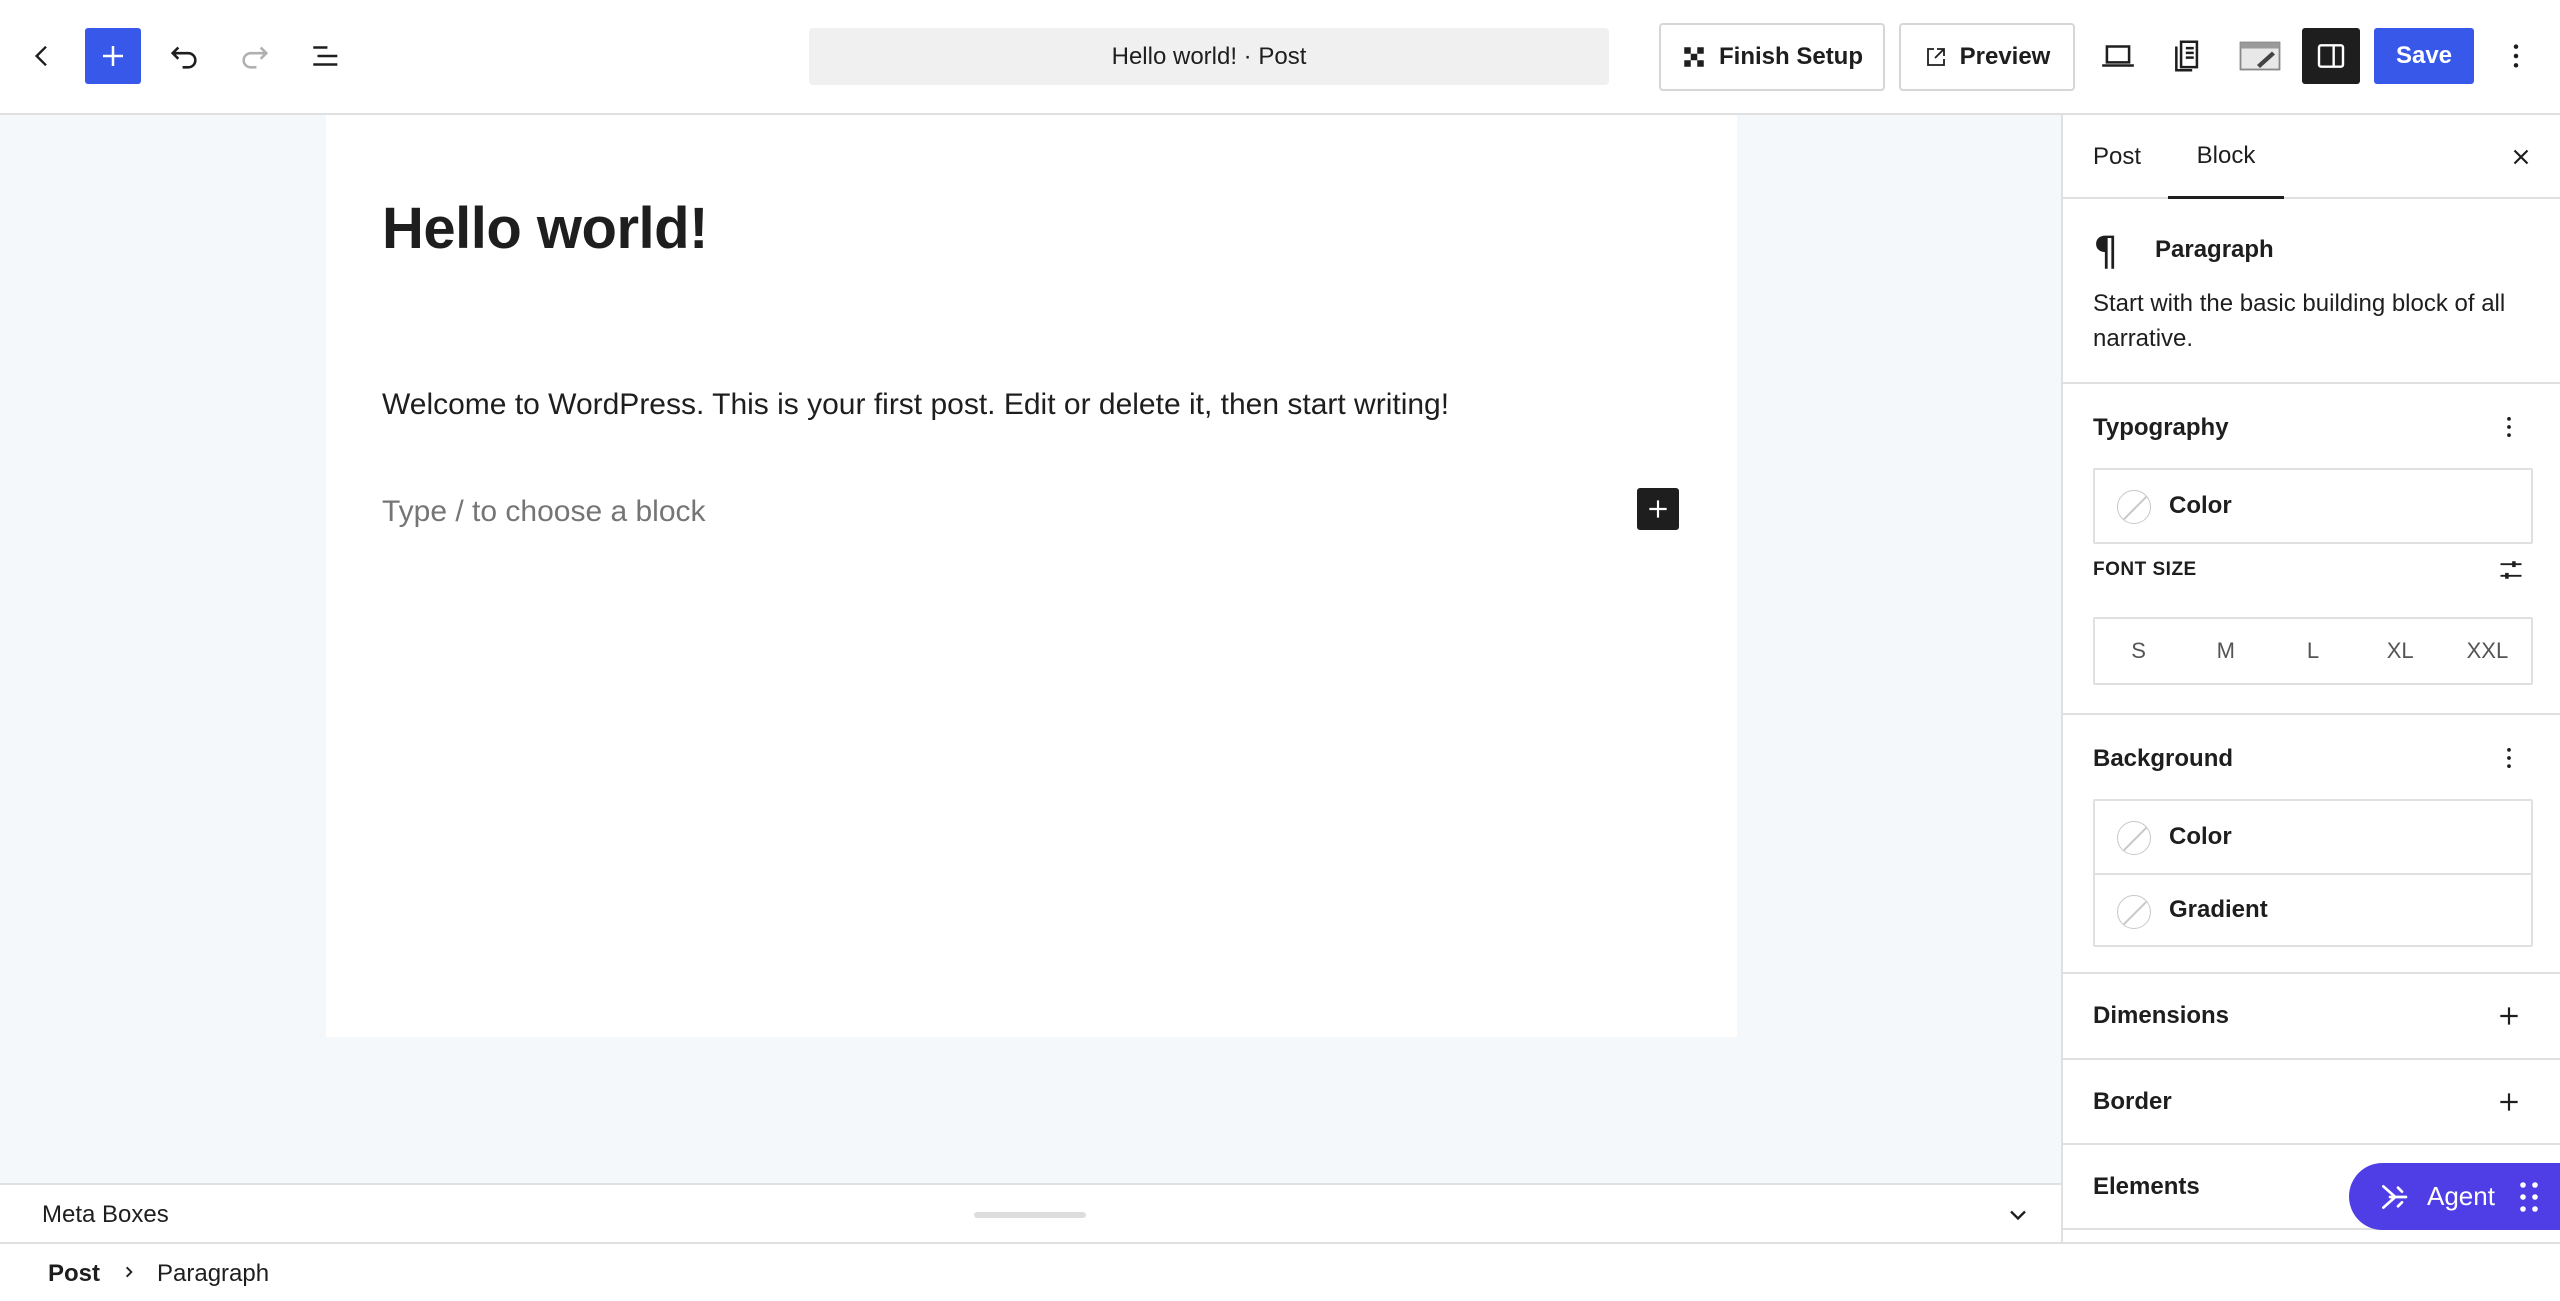 The width and height of the screenshot is (2560, 1301). Describe the element at coordinates (2311, 1017) in the screenshot. I see `dimensions-panel: Dimensions` at that location.